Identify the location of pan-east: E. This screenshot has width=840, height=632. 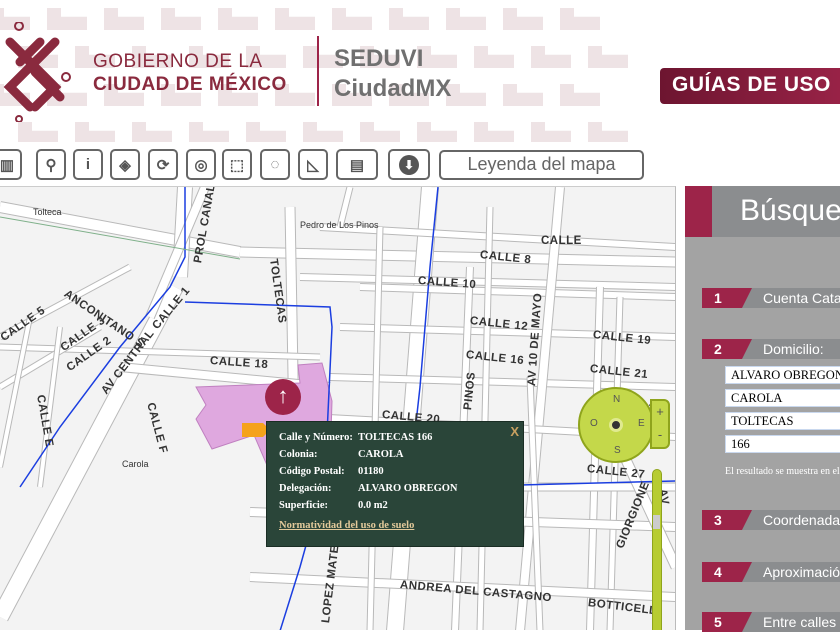
(641, 423).